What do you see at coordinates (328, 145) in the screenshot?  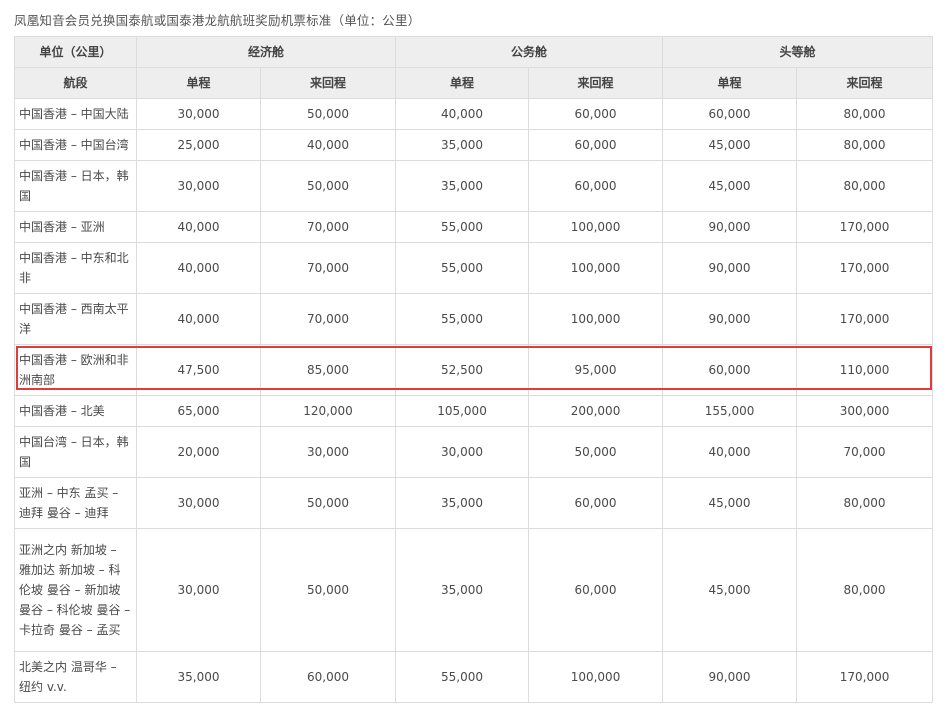 I see `economy-round-trip-cell: 40,000` at bounding box center [328, 145].